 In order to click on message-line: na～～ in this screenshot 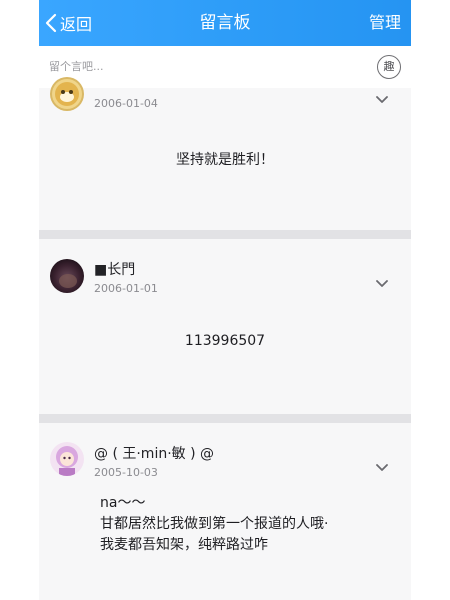, I will do `click(123, 503)`.